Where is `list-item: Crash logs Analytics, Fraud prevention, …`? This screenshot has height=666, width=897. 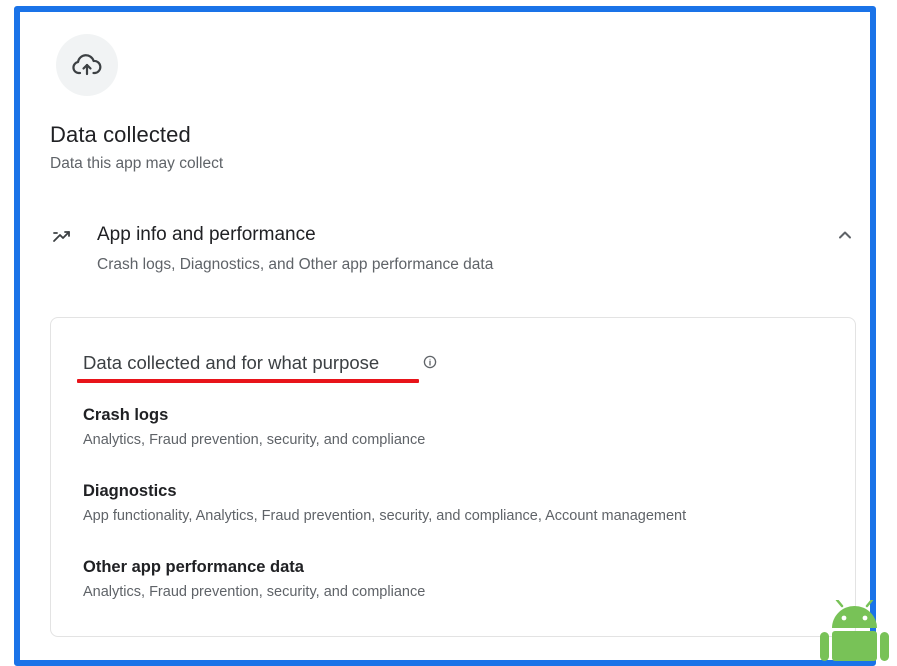
list-item: Crash logs Analytics, Fraud prevention, … is located at coordinates (254, 427).